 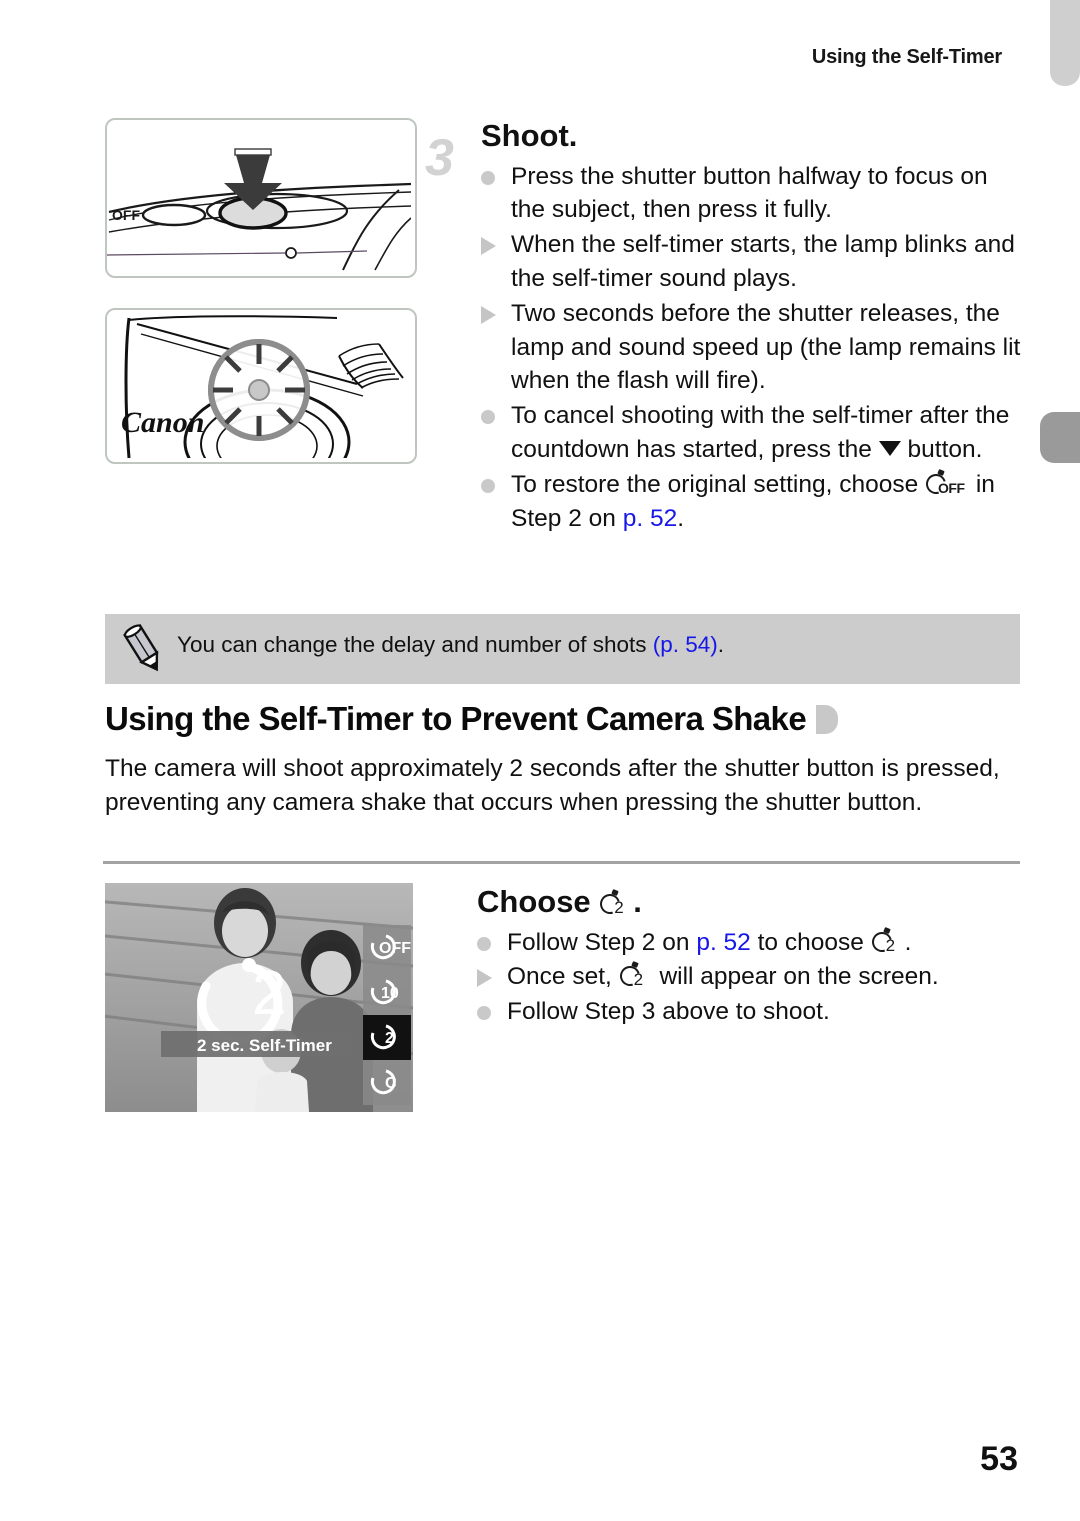 I want to click on section-divider, so click(x=561, y=862).